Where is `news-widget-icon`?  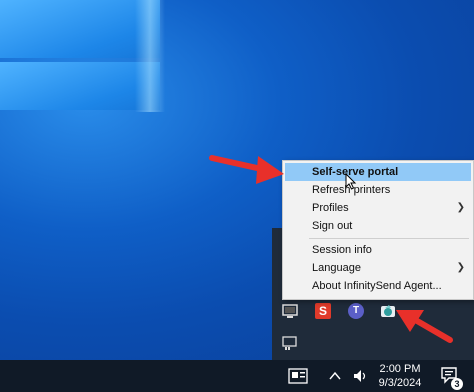 news-widget-icon is located at coordinates (298, 376).